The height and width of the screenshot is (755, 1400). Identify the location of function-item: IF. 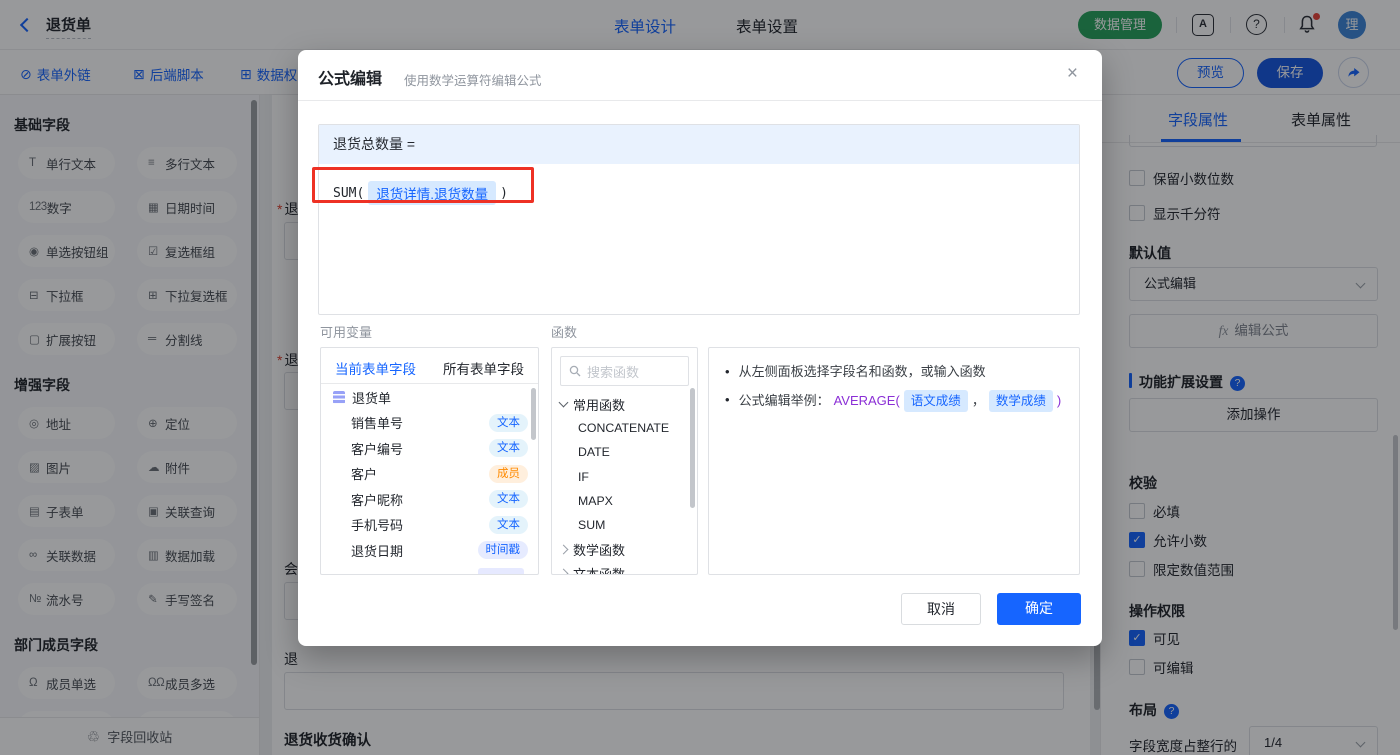
(624, 477).